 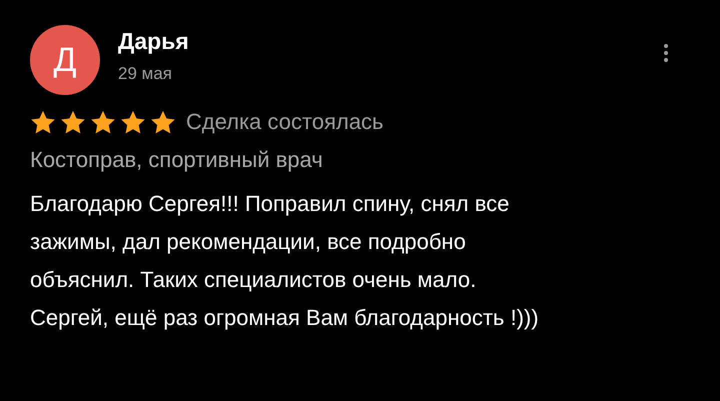 I want to click on deal-status: Сделка состоялась, so click(x=285, y=122).